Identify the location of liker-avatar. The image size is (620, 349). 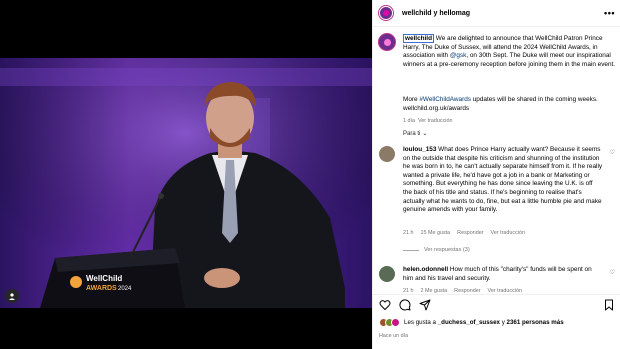
(395, 322).